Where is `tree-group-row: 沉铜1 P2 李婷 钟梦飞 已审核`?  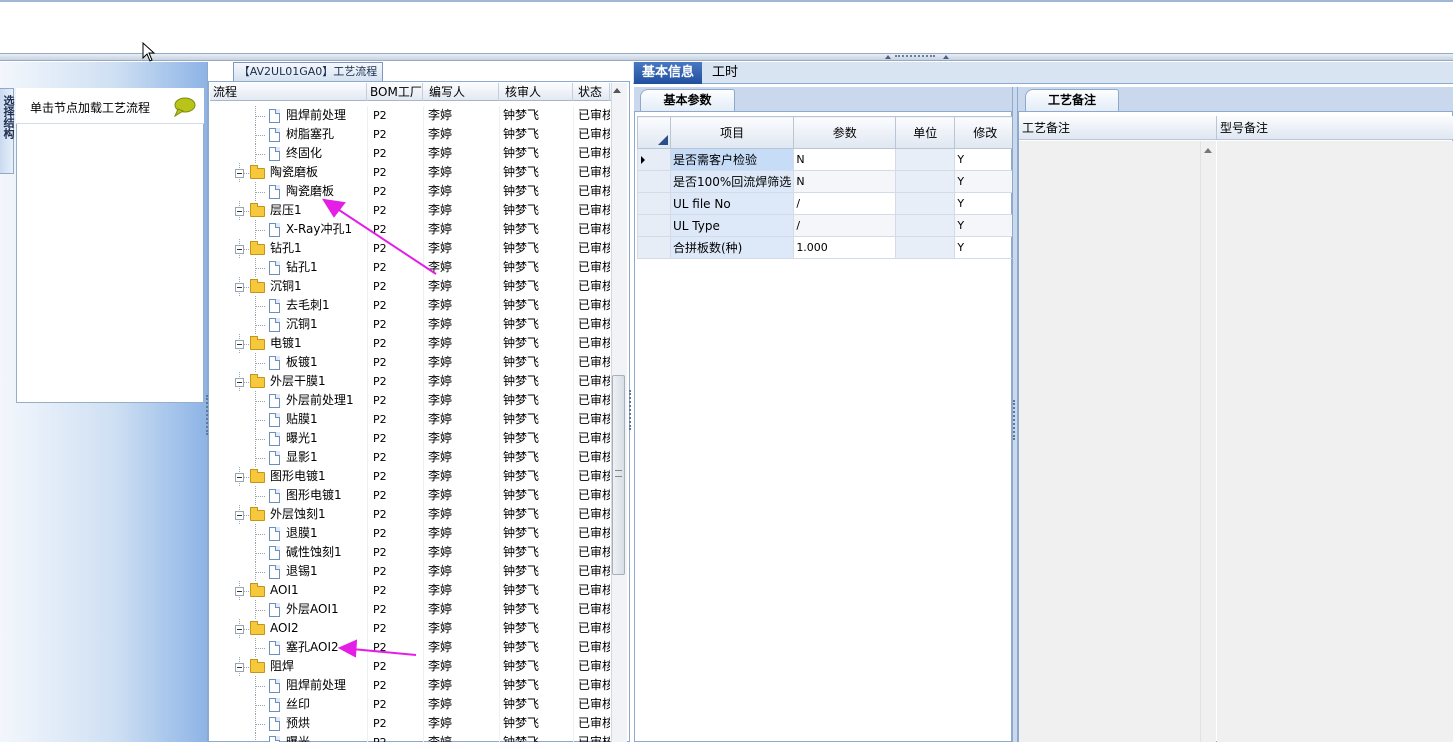
tree-group-row: 沉铜1 P2 李婷 钟梦飞 已审核 is located at coordinates (410, 286).